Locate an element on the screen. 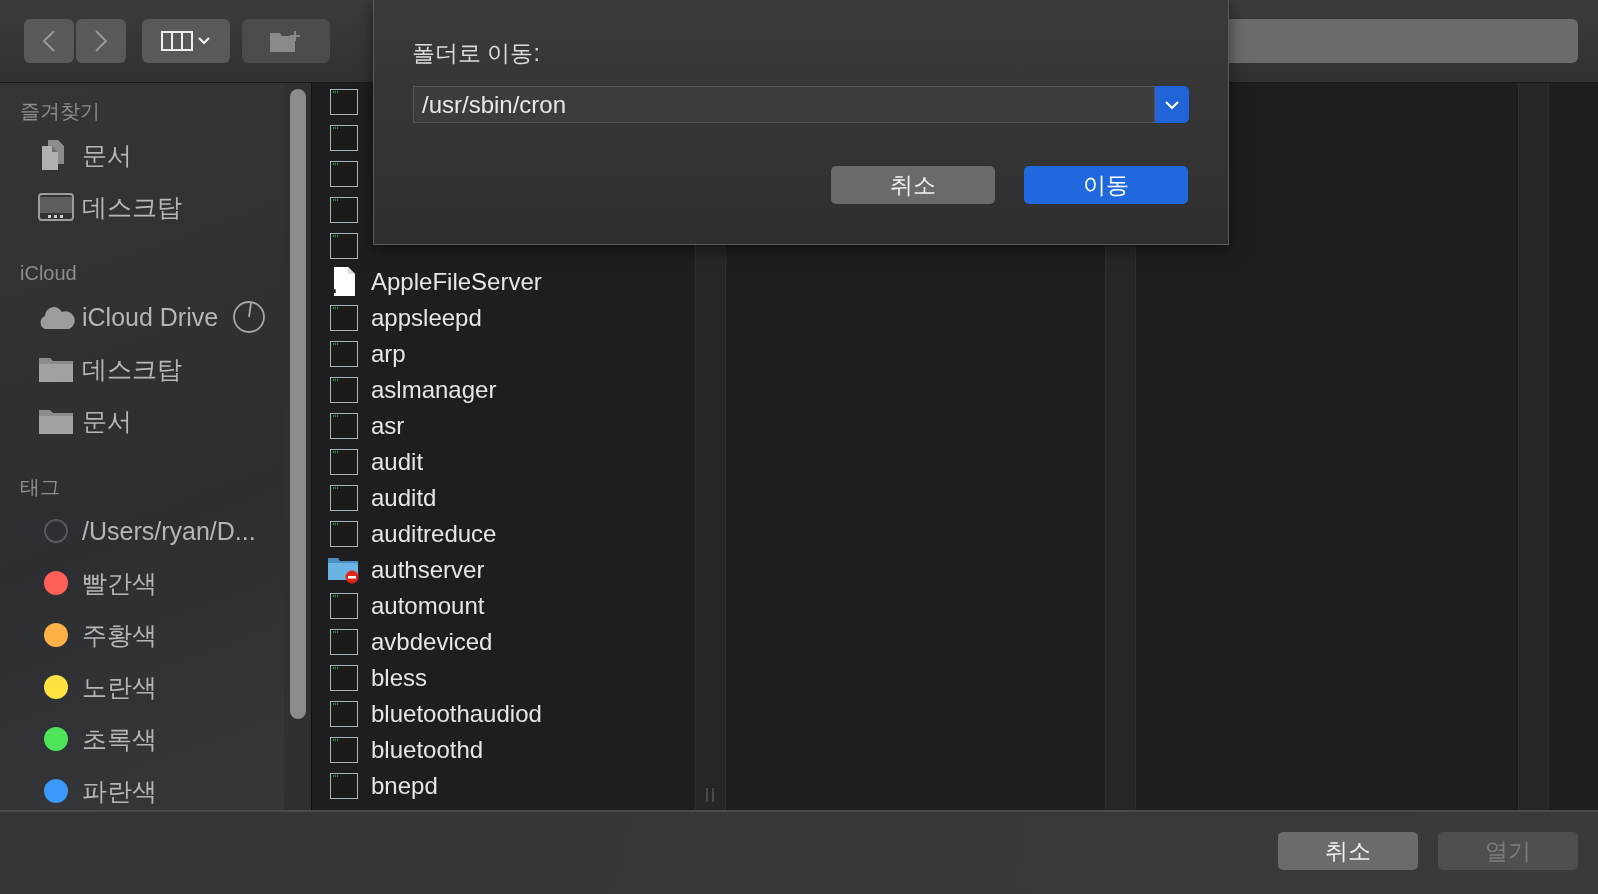 The image size is (1598, 894). sidebar-heading: 즐겨찾기 is located at coordinates (60, 111).